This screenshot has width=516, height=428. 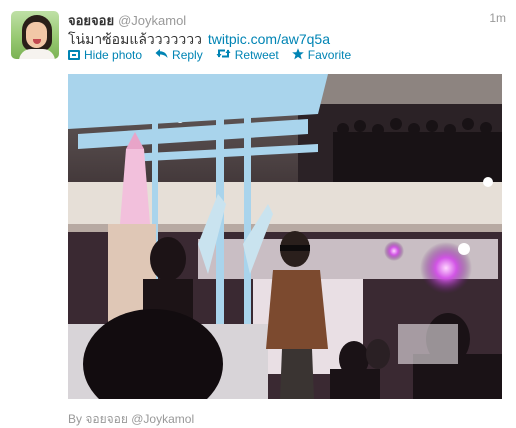 I want to click on photo-attribution: By จอยจอย @Joykamol, so click(x=131, y=419).